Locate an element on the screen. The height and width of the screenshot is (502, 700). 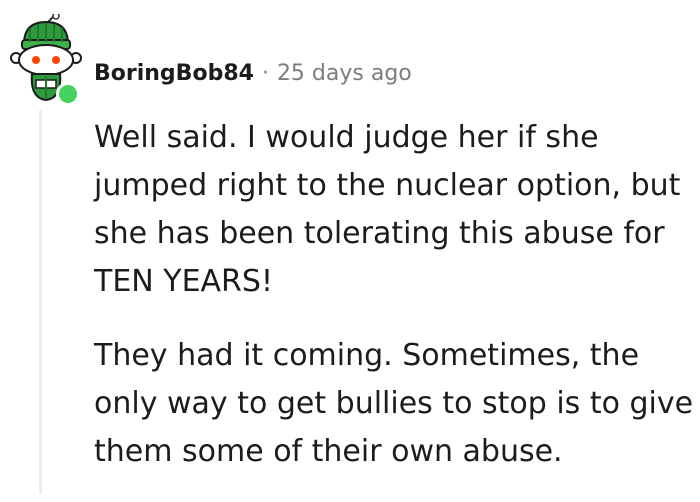
author-username: BoringBob84 is located at coordinates (174, 74).